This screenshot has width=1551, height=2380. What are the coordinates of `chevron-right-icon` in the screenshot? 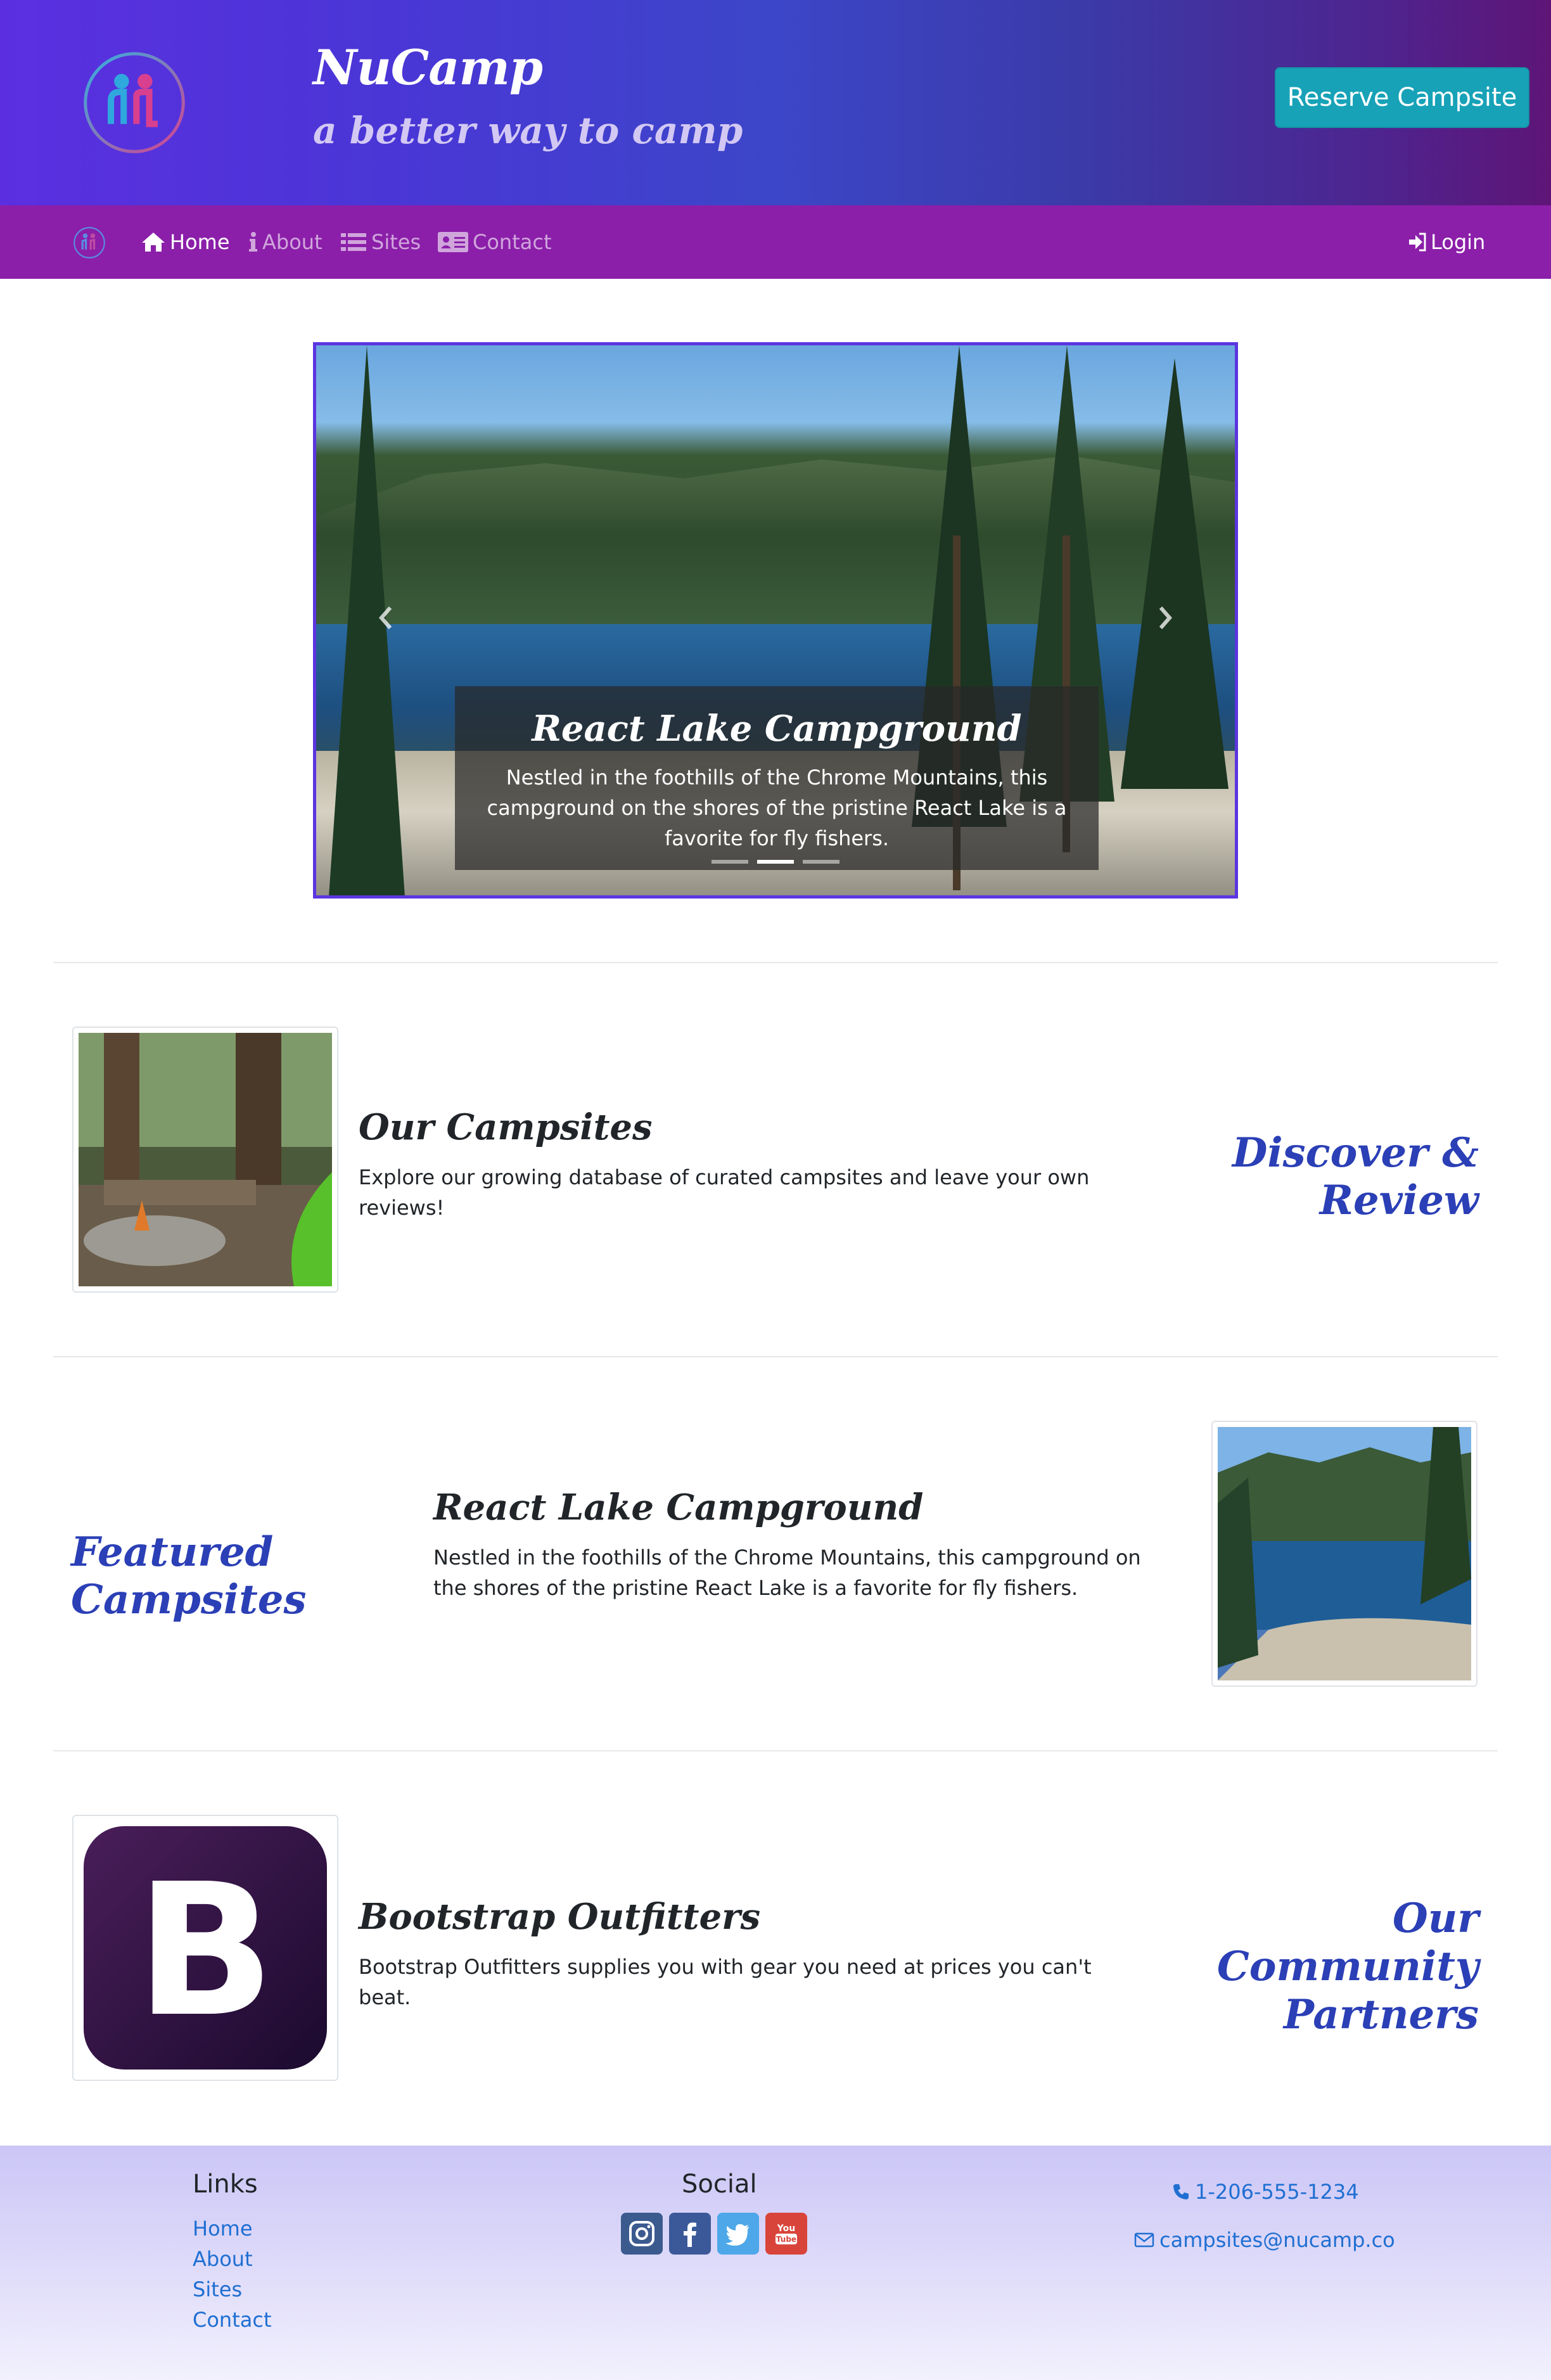 It's located at (1165, 617).